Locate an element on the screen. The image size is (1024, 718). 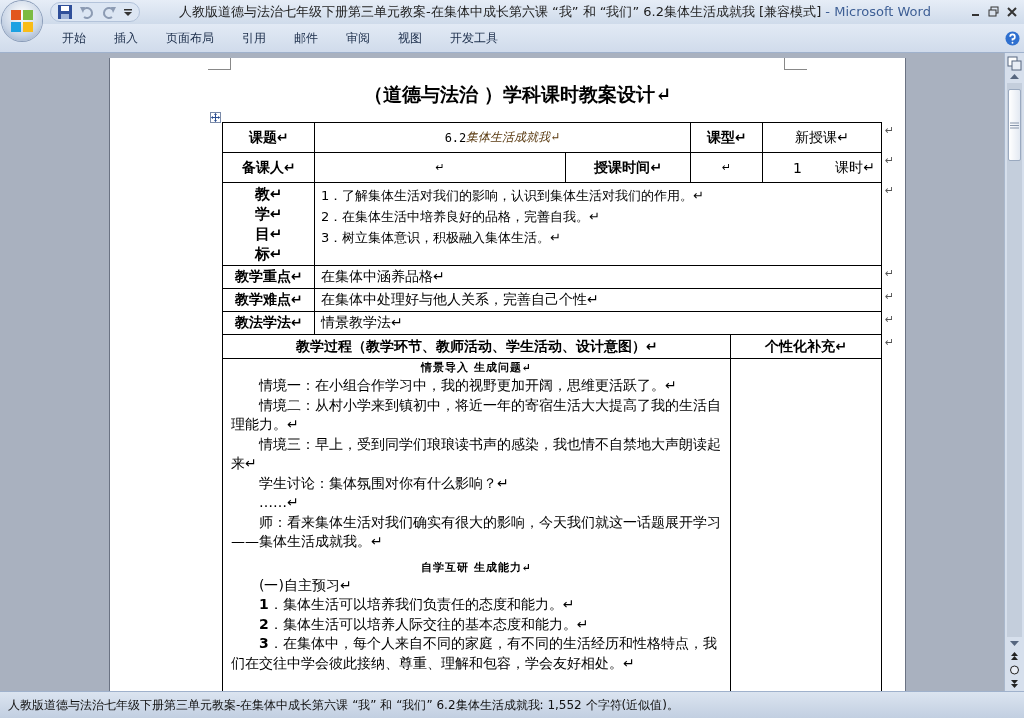
view-ruler-icon is located at coordinates (1014, 63).